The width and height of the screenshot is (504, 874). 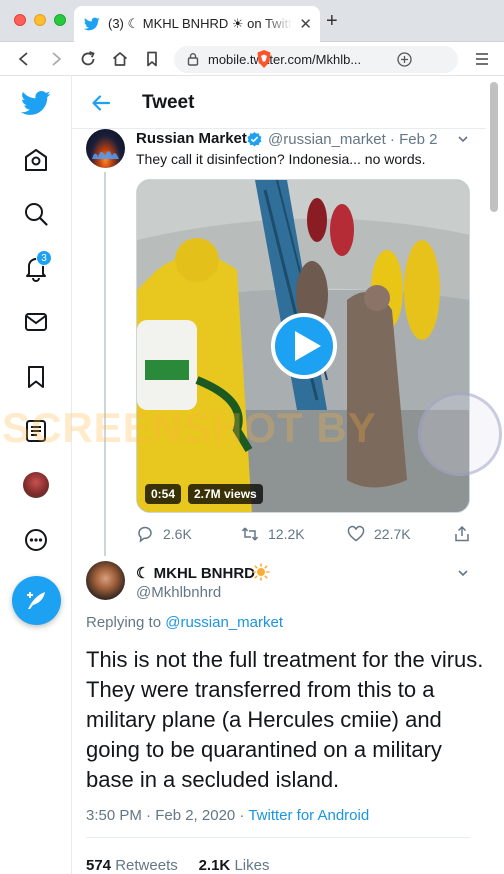 What do you see at coordinates (99, 865) in the screenshot?
I see `retweets-count: 574` at bounding box center [99, 865].